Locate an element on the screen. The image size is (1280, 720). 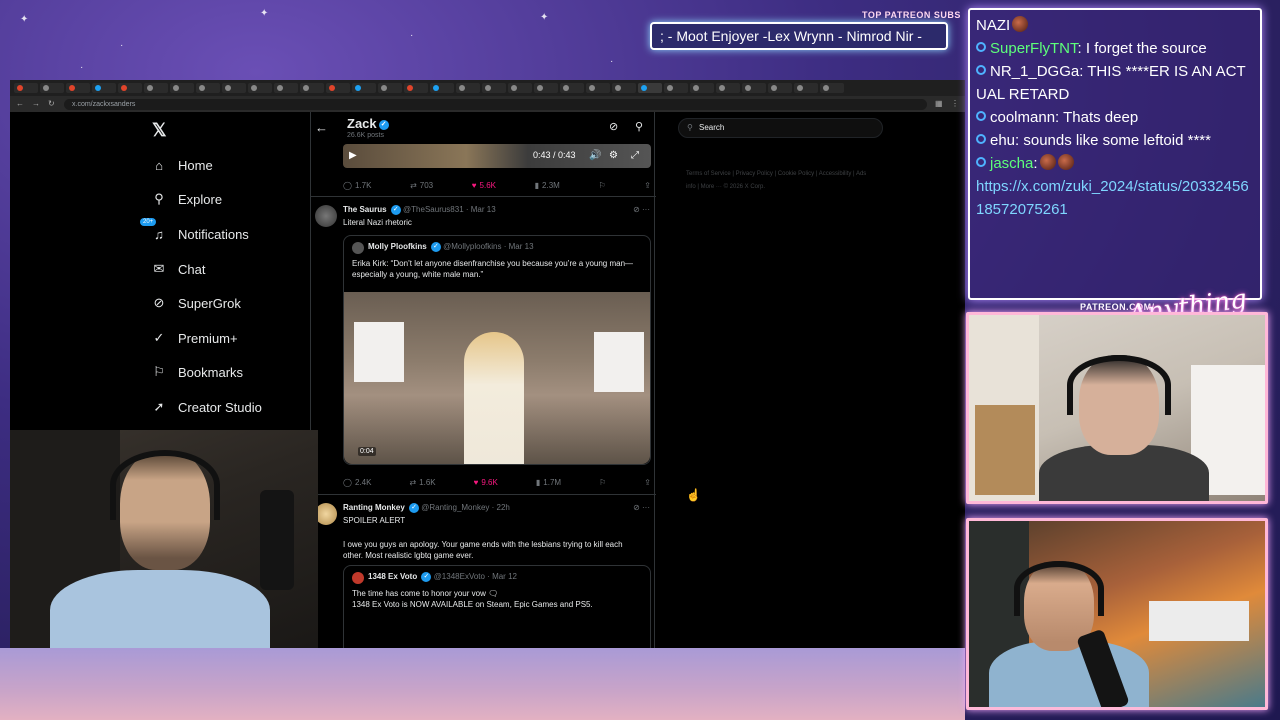
tweet-actions: ◯ 1.7K ⇄ 703 ♥ 5.6K ▮ 2.3M ⚐ ⇪ is located at coordinates (497, 185).